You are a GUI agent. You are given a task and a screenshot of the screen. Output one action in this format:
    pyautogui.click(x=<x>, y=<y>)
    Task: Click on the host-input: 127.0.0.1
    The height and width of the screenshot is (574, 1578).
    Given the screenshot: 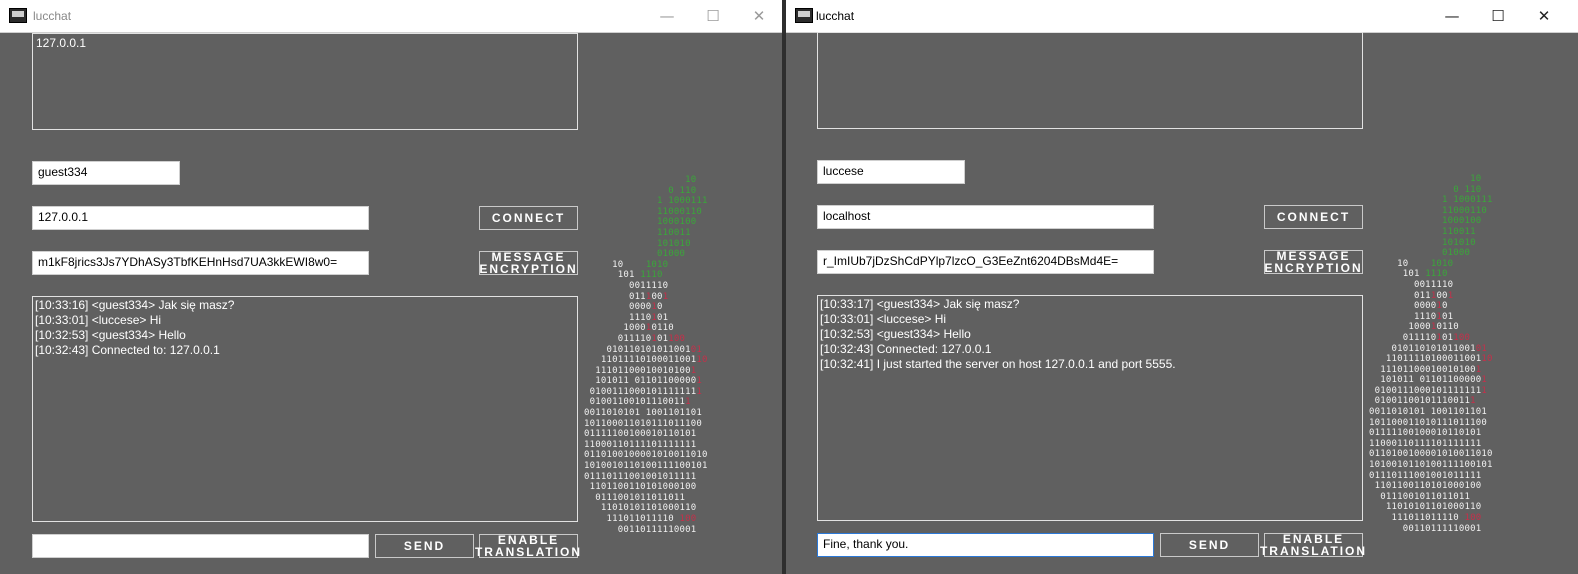 What is the action you would take?
    pyautogui.click(x=200, y=218)
    